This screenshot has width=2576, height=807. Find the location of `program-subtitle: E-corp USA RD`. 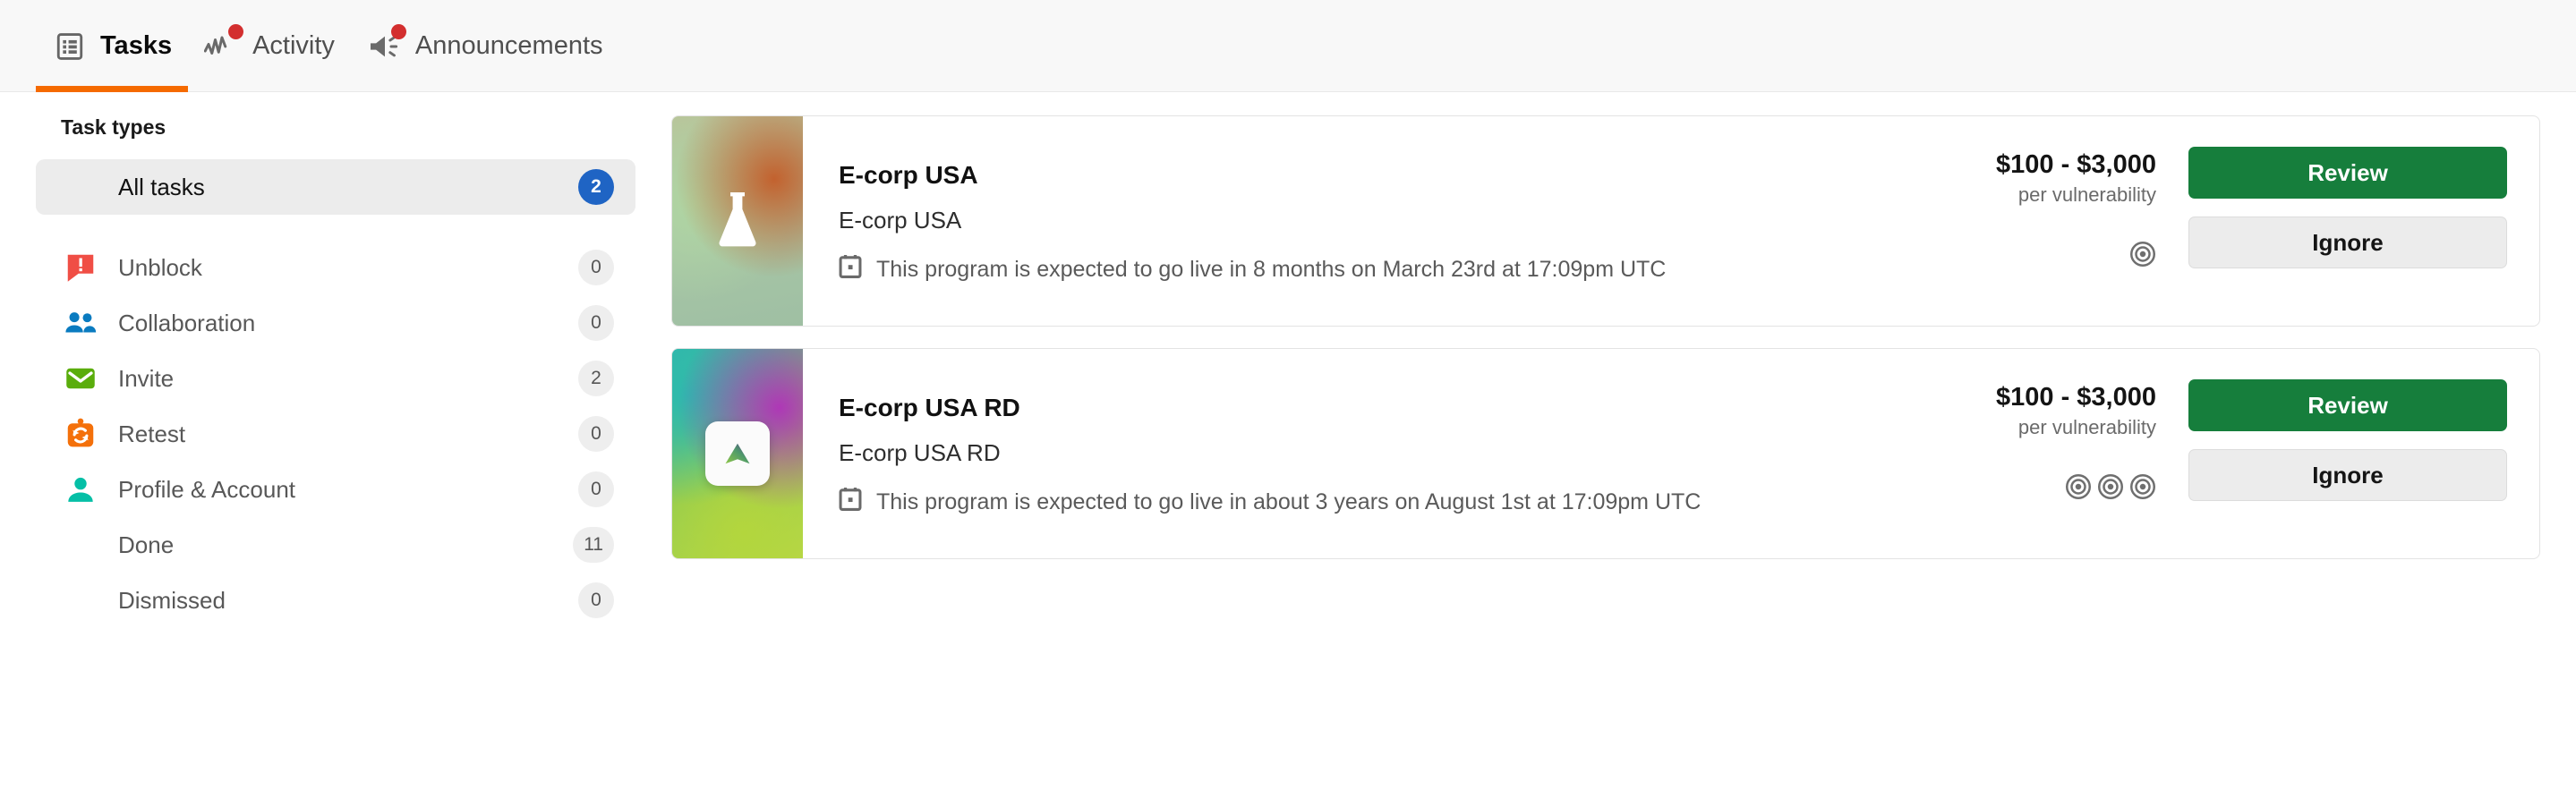

program-subtitle: E-corp USA RD is located at coordinates (920, 452).